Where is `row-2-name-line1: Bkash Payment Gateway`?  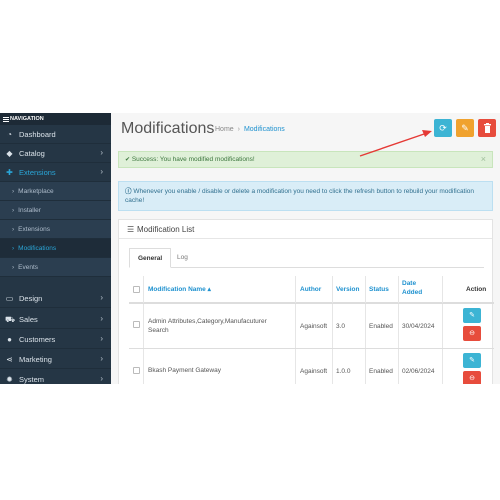 row-2-name-line1: Bkash Payment Gateway is located at coordinates (184, 370).